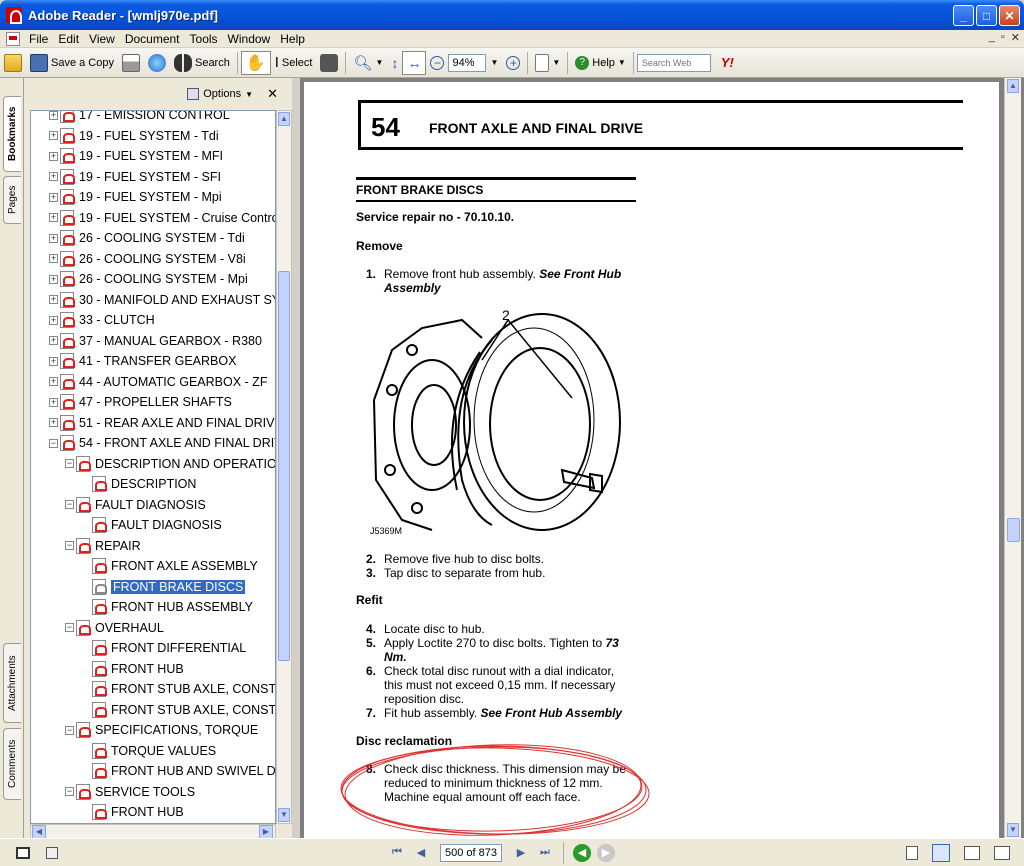  I want to click on rotate-view-button: ▼, so click(547, 63).